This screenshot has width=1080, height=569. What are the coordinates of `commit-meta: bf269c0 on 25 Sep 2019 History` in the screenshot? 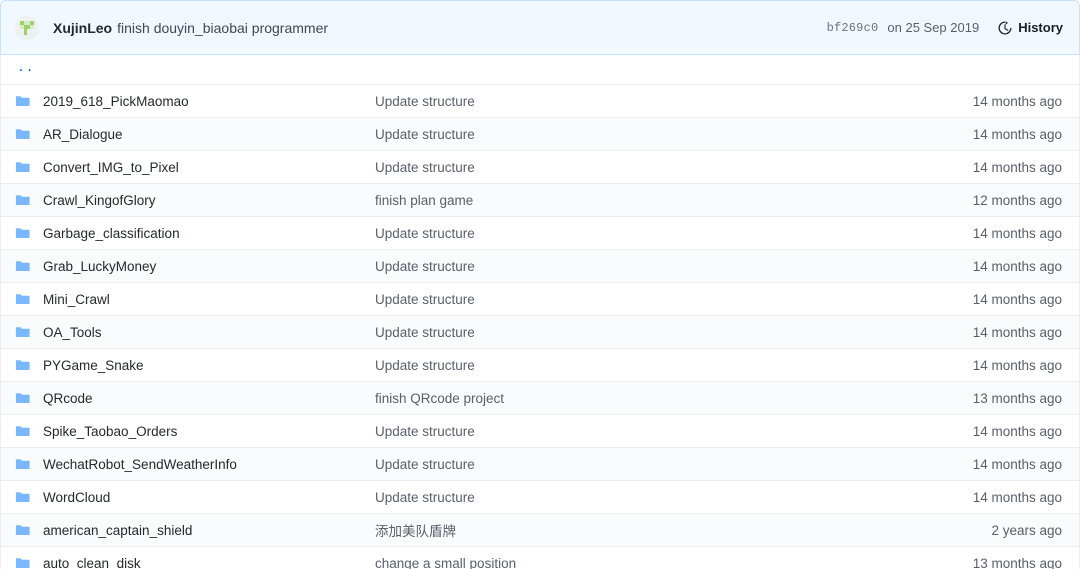 It's located at (945, 28).